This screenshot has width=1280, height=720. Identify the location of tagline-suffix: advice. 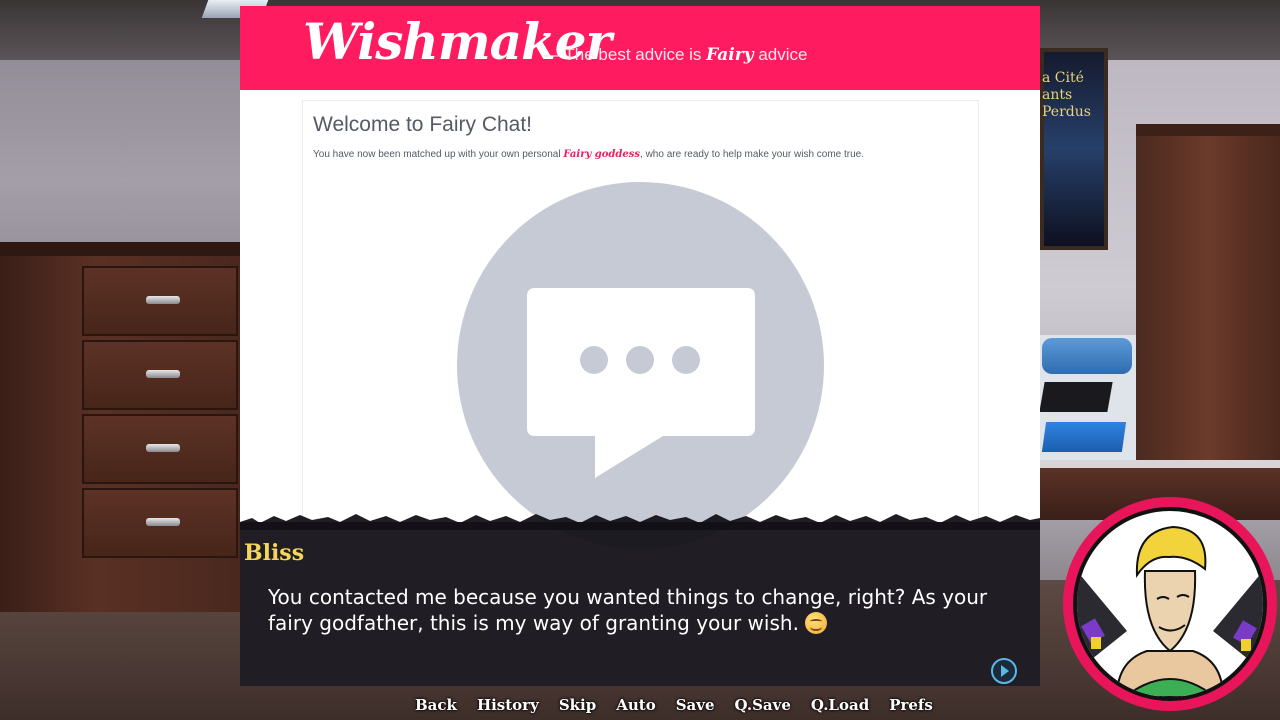
(780, 54).